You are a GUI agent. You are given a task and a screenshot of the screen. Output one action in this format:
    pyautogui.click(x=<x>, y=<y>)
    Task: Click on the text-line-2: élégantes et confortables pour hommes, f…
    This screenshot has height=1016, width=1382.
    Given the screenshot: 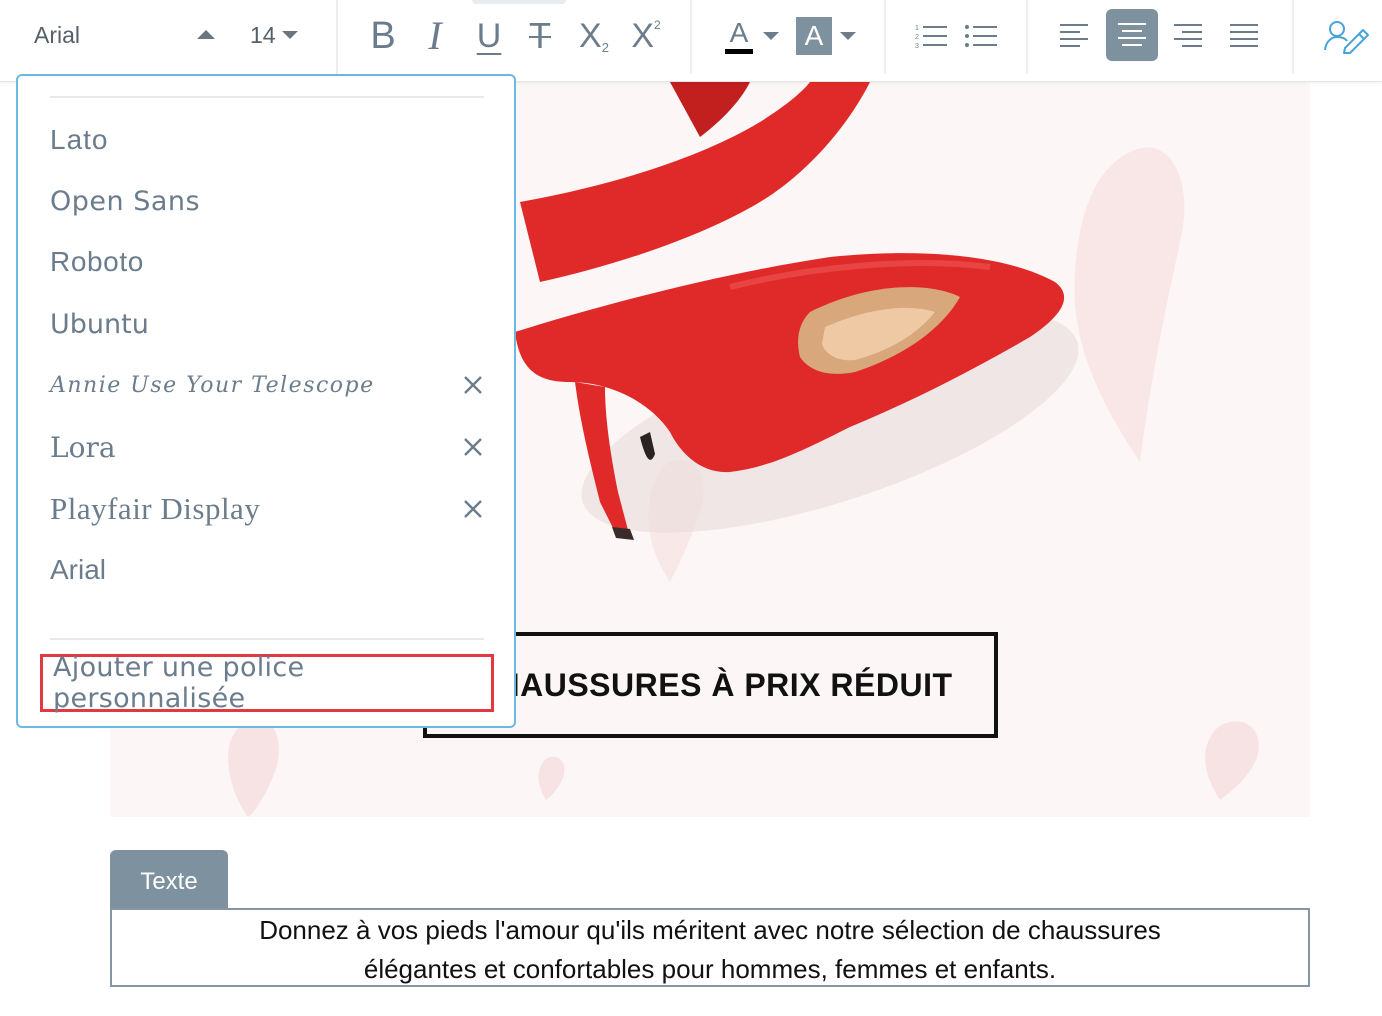 What is the action you would take?
    pyautogui.click(x=710, y=969)
    